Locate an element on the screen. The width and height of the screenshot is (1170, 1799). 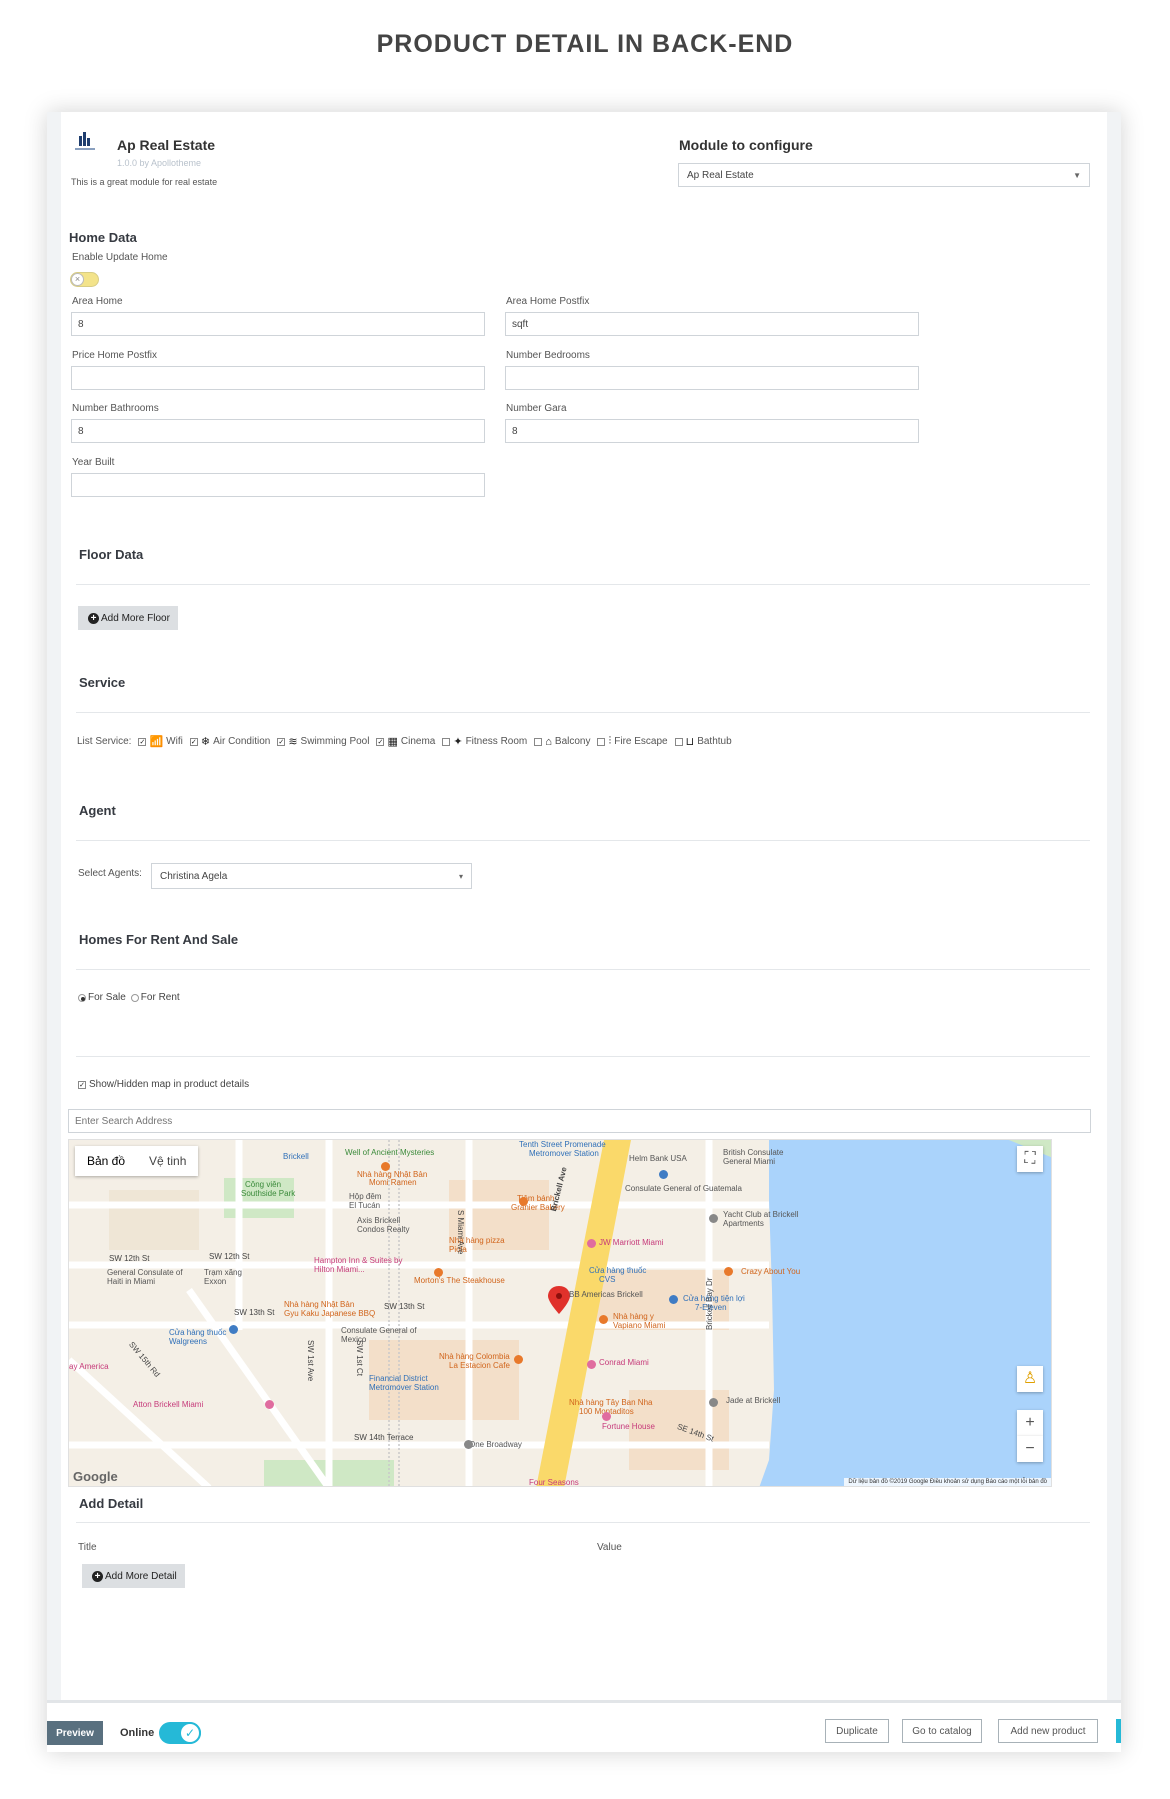
module-logo-icon is located at coordinates (85, 140).